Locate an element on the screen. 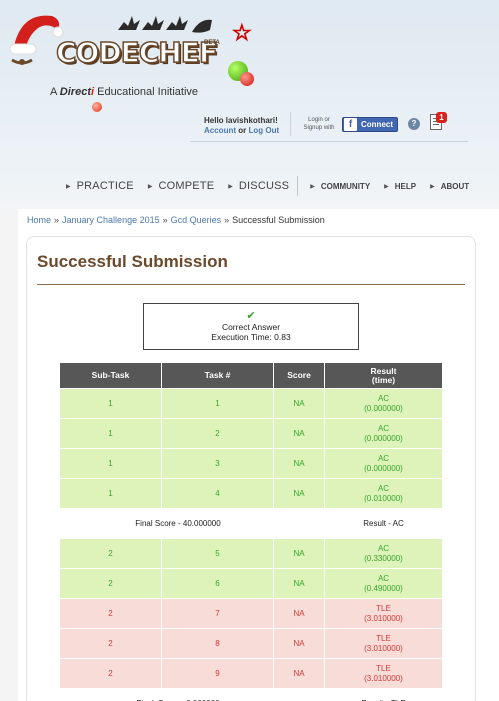 This screenshot has height=701, width=499. verdict-text: Correct Answer is located at coordinates (251, 327).